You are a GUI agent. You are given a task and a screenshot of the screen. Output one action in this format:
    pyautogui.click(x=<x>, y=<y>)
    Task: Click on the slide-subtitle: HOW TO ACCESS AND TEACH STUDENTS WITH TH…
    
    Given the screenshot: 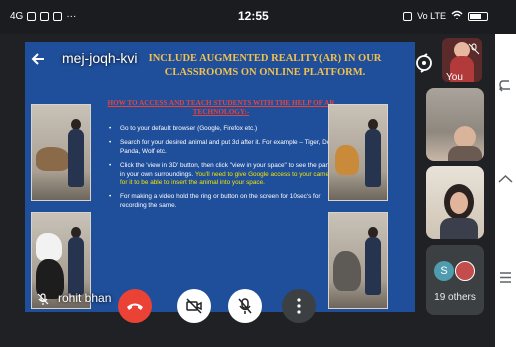 What is the action you would take?
    pyautogui.click(x=221, y=107)
    